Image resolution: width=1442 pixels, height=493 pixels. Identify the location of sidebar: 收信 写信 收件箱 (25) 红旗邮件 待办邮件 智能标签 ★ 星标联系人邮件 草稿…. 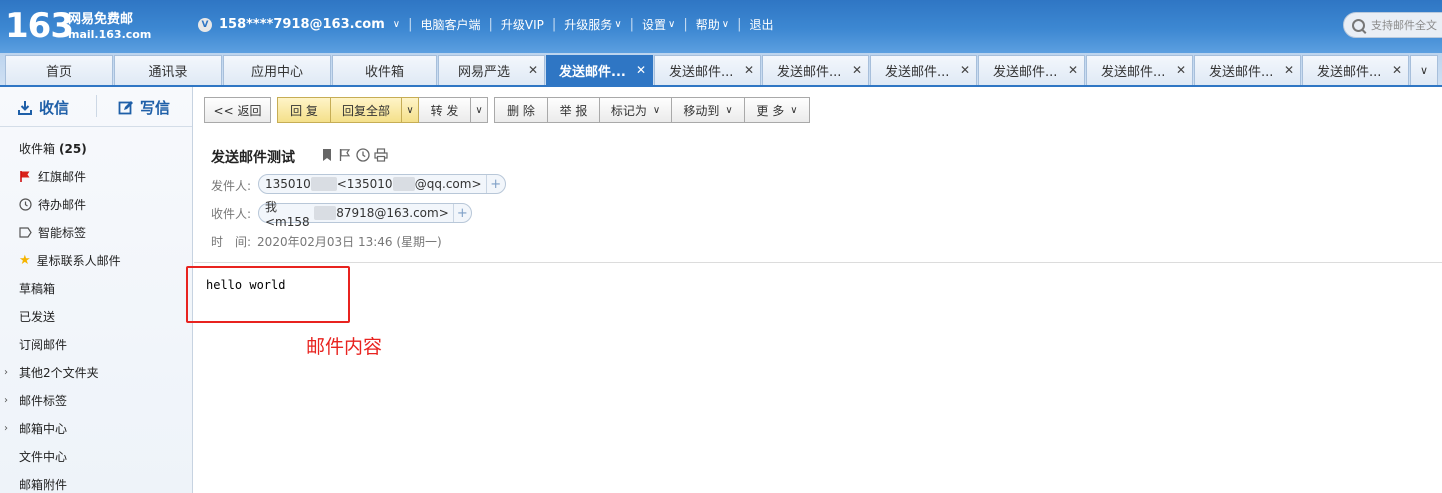
(96, 290).